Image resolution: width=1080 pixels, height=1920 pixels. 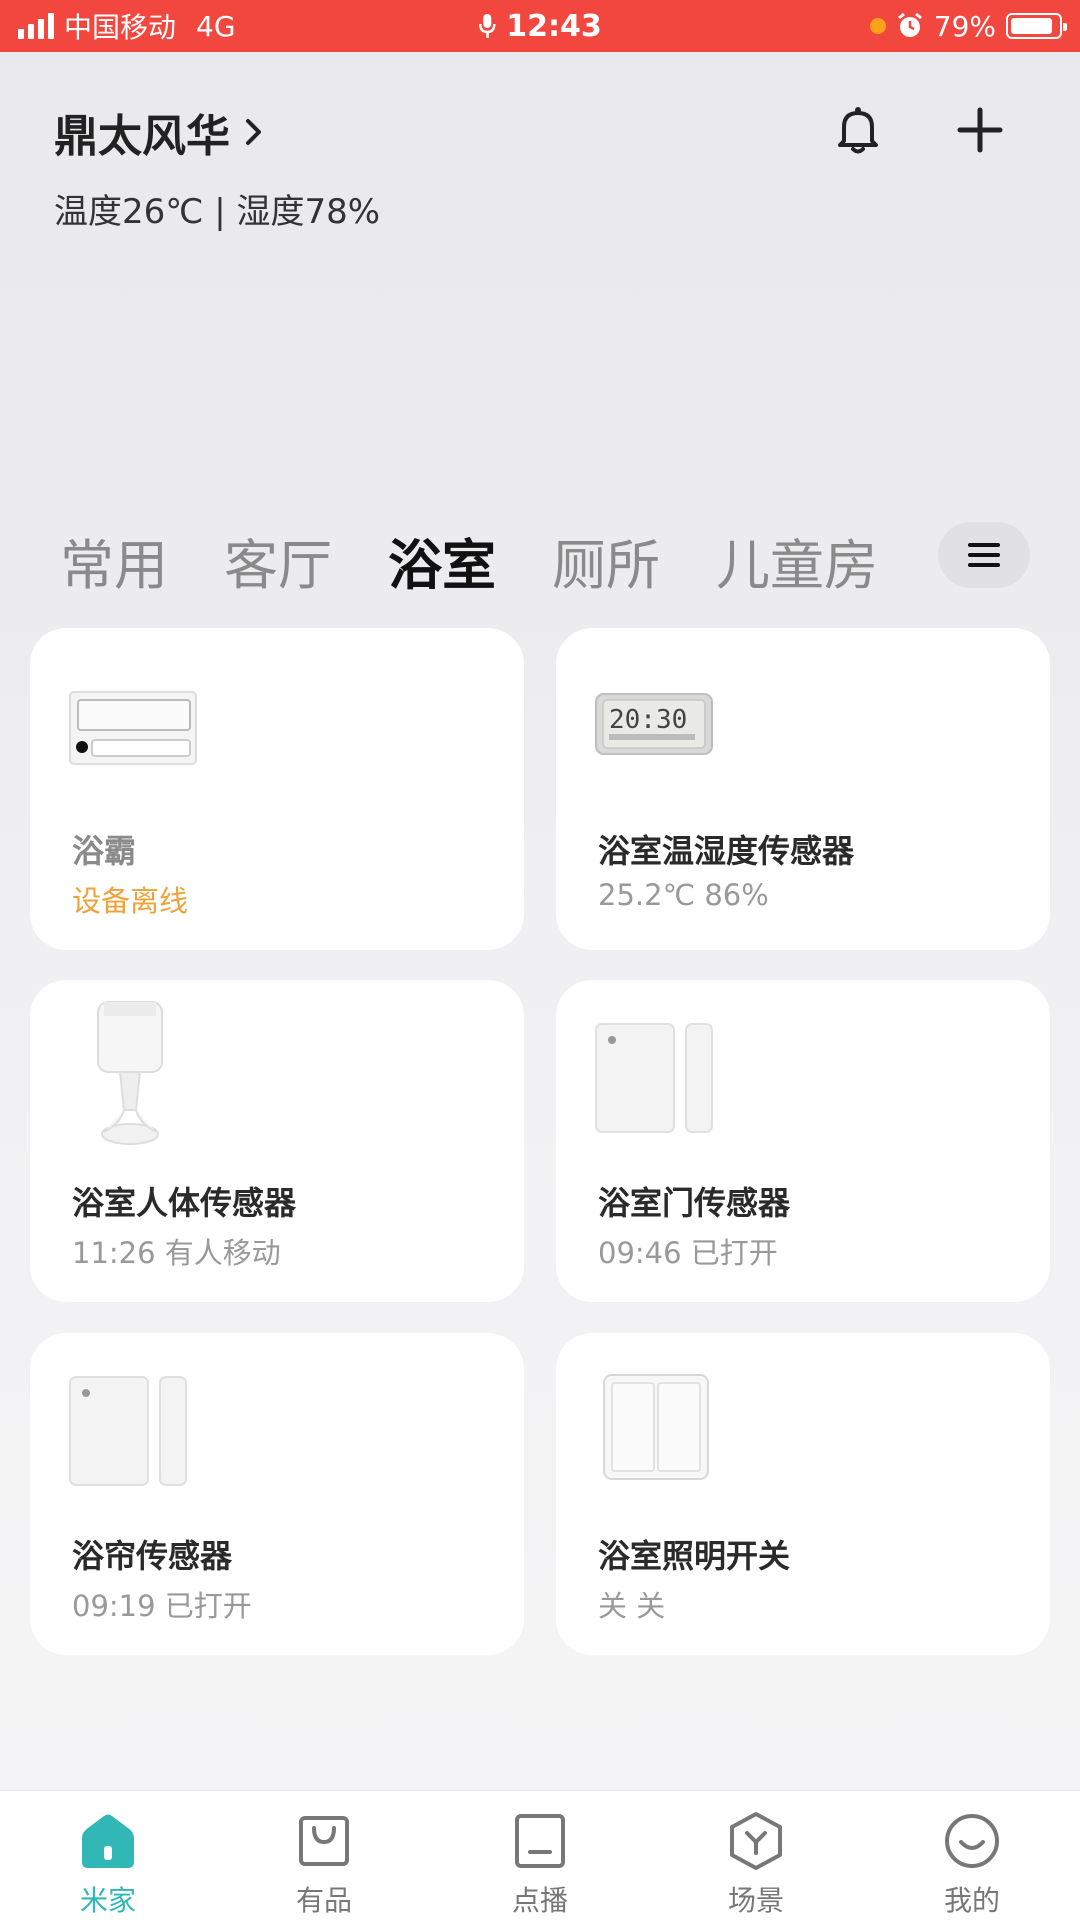 I want to click on device-name: 浴帘传感器, so click(x=152, y=1556).